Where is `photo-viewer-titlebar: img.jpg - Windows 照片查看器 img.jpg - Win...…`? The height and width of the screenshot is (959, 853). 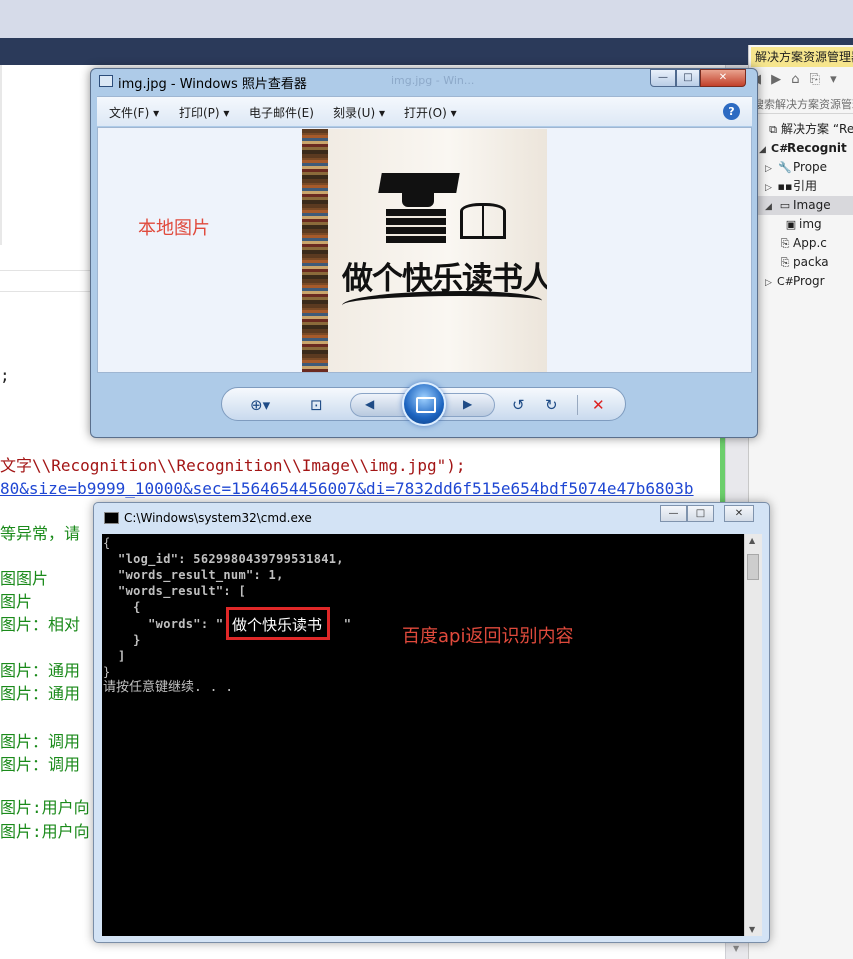 photo-viewer-titlebar: img.jpg - Windows 照片查看器 img.jpg - Win...… is located at coordinates (424, 82).